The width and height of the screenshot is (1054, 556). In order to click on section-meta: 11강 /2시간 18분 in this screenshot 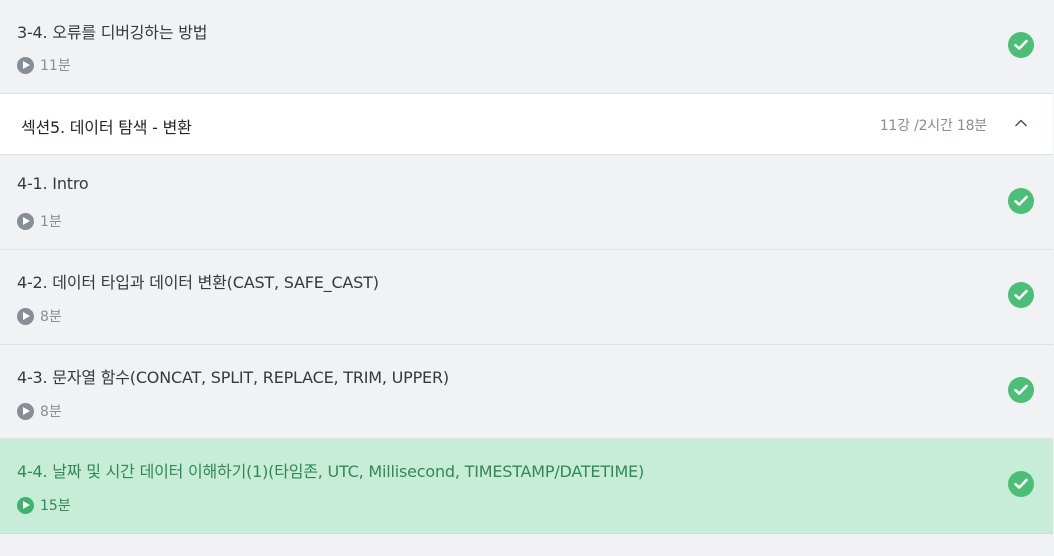, I will do `click(933, 126)`.